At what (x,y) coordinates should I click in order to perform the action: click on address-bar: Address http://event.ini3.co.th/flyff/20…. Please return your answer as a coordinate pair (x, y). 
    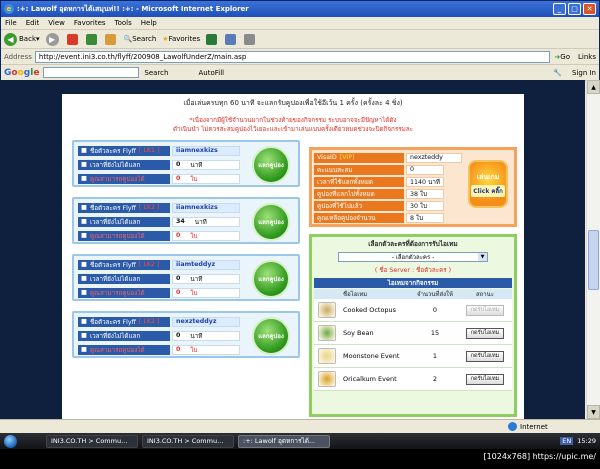
    Looking at the image, I should click on (300, 57).